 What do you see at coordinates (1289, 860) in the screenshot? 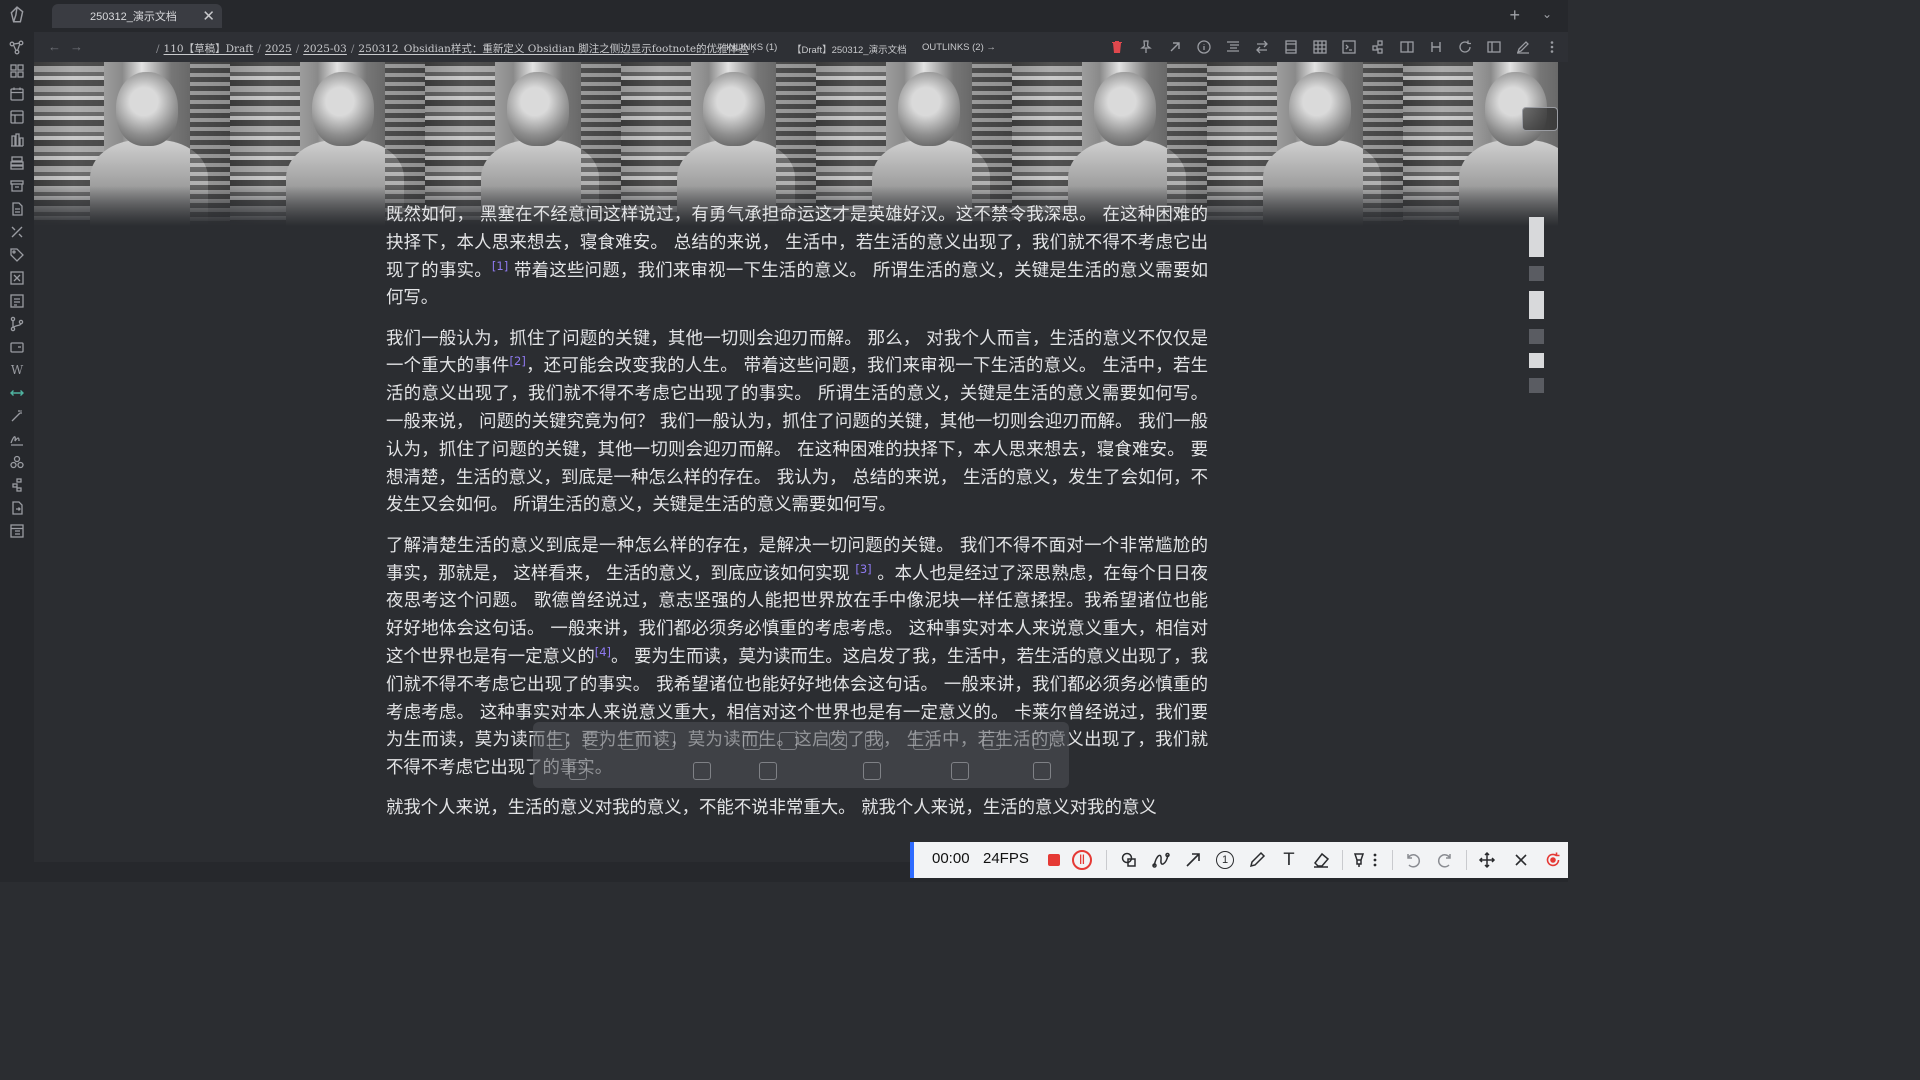
I see `text-tool: T` at bounding box center [1289, 860].